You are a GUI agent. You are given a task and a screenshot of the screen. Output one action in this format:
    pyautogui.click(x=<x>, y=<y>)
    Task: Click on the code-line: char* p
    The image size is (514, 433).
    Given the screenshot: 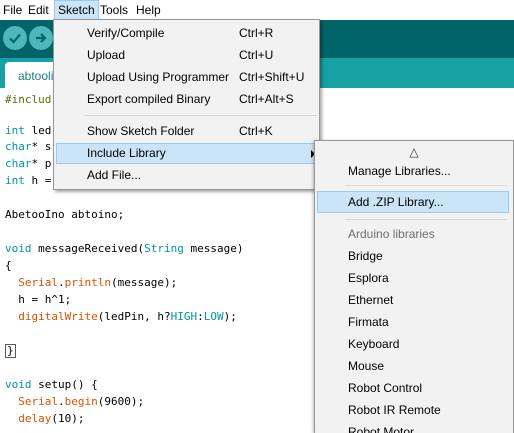 What is the action you would take?
    pyautogui.click(x=28, y=163)
    